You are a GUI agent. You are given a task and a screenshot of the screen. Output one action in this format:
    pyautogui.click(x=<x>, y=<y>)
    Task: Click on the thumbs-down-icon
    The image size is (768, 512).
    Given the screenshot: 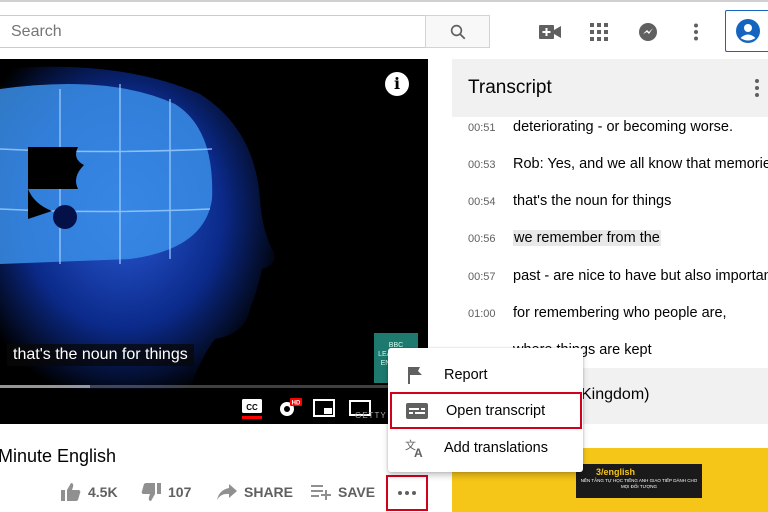 What is the action you would take?
    pyautogui.click(x=151, y=492)
    